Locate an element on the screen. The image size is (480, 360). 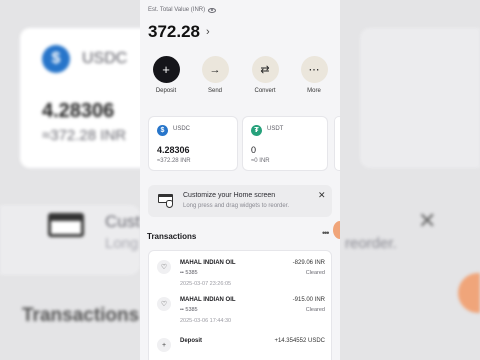
asset-name: USDC is located at coordinates (182, 129).